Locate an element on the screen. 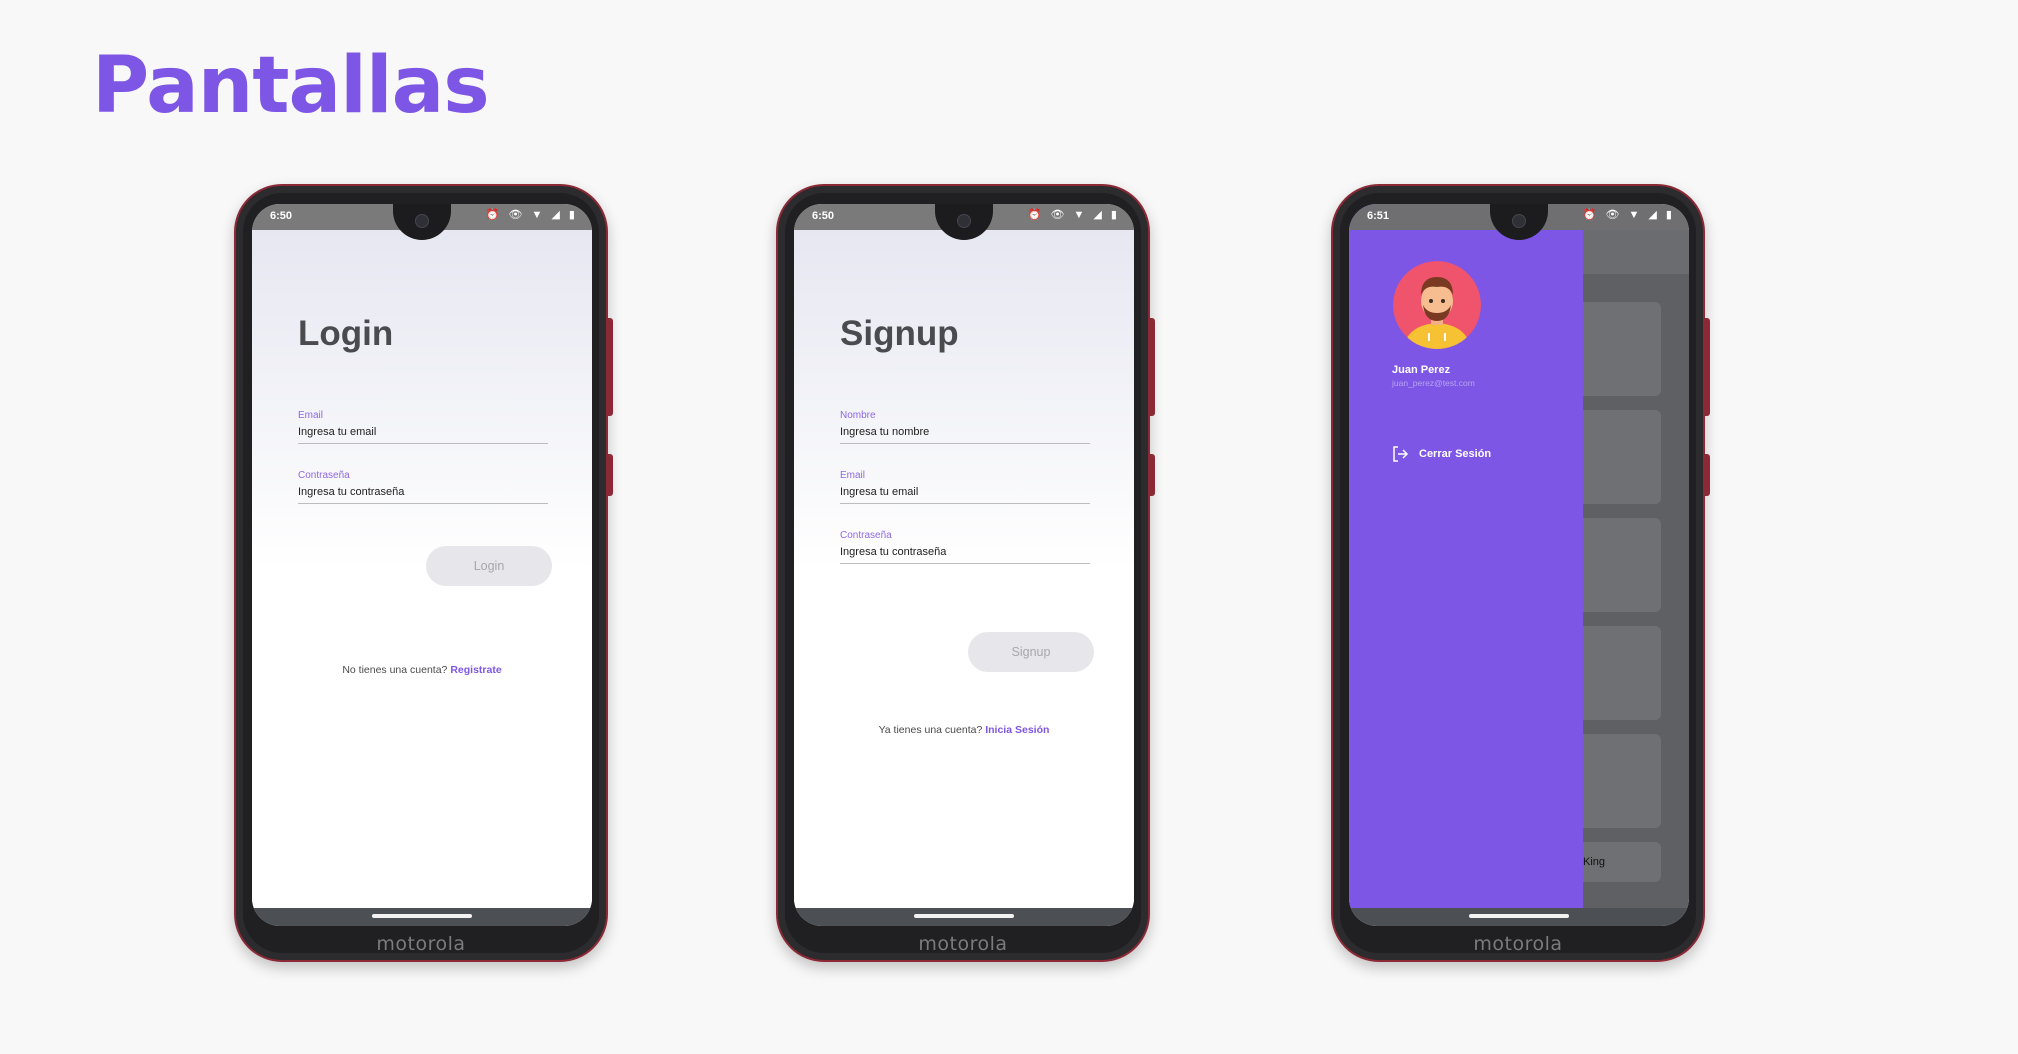  name-label: Nombre is located at coordinates (858, 415).